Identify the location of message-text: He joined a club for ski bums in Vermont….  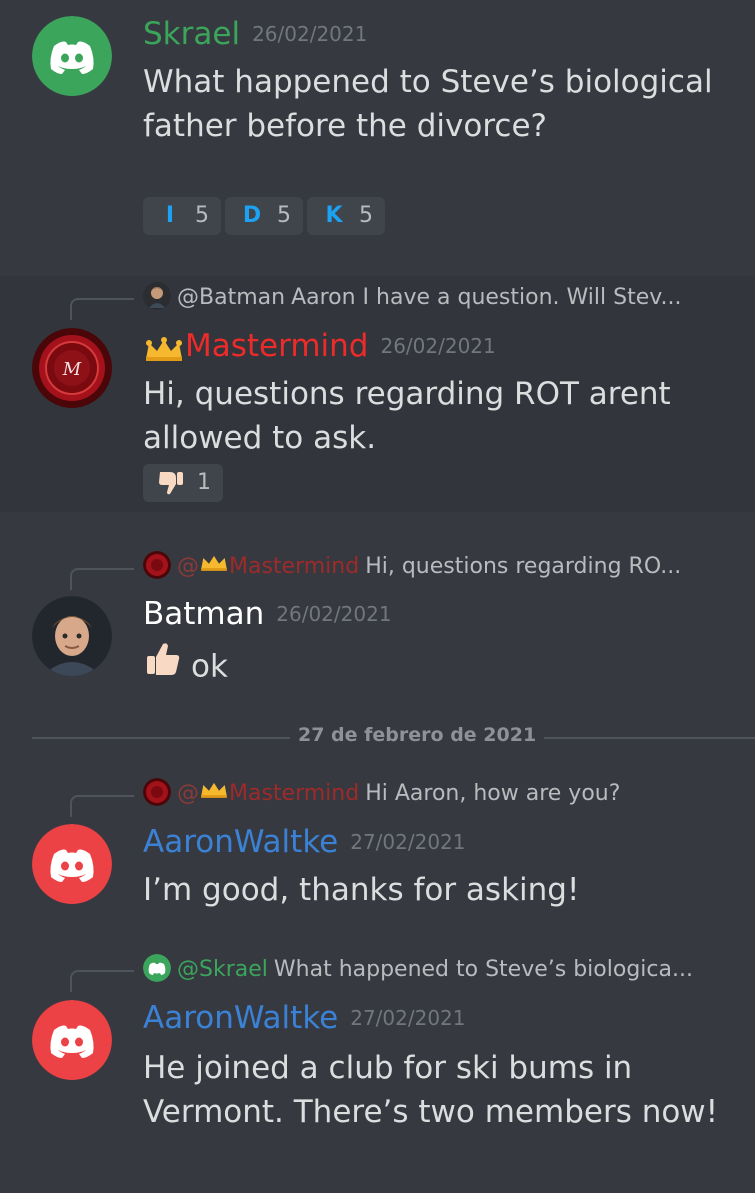
(431, 1090).